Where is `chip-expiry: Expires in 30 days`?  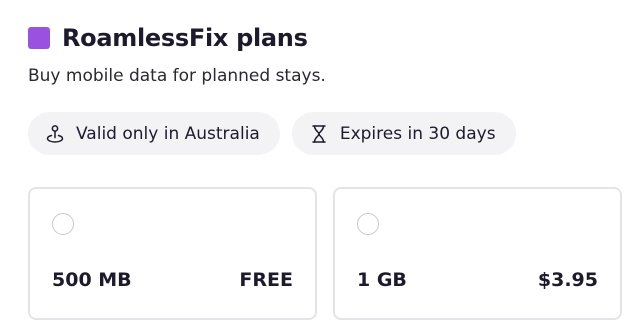 chip-expiry: Expires in 30 days is located at coordinates (403, 133).